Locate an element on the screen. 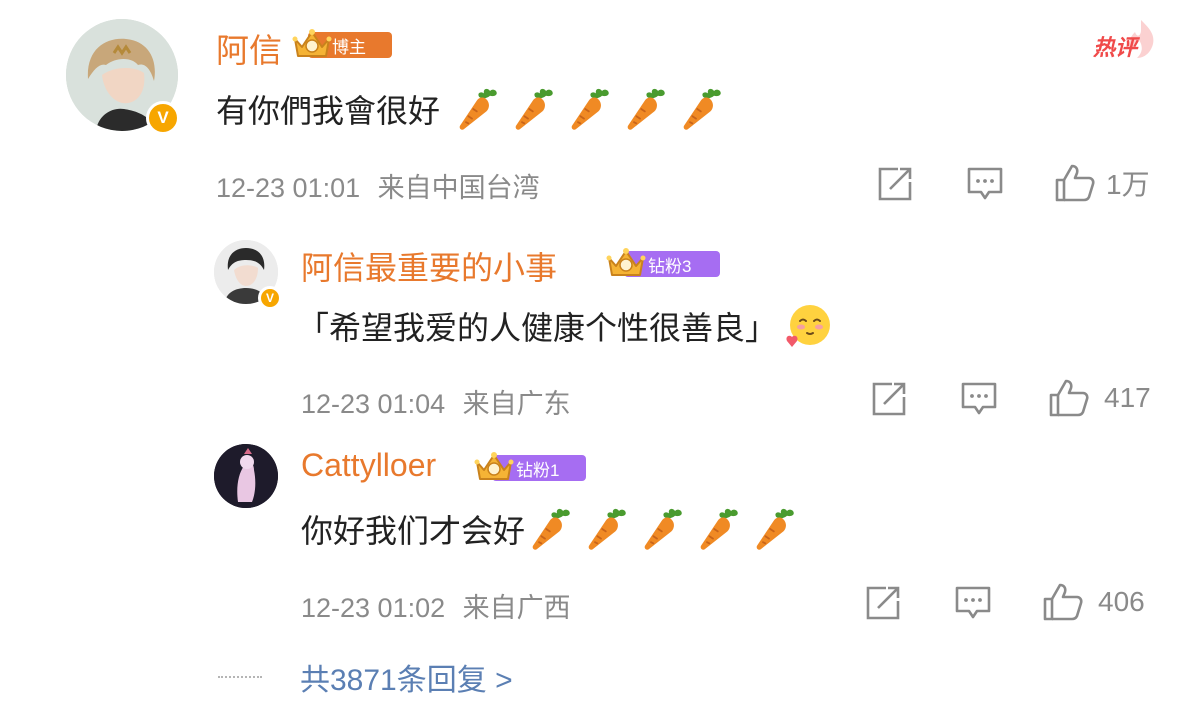  comment-time: 12-23 01:01 is located at coordinates (288, 188).